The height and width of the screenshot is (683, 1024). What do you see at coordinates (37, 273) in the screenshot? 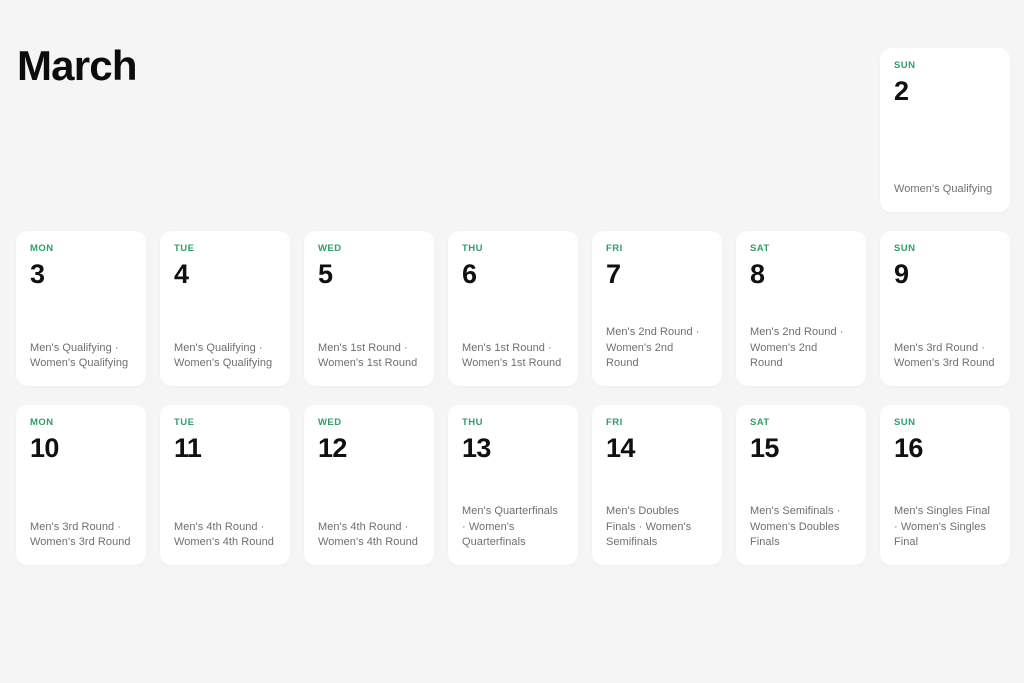
I see `day-number: 3` at bounding box center [37, 273].